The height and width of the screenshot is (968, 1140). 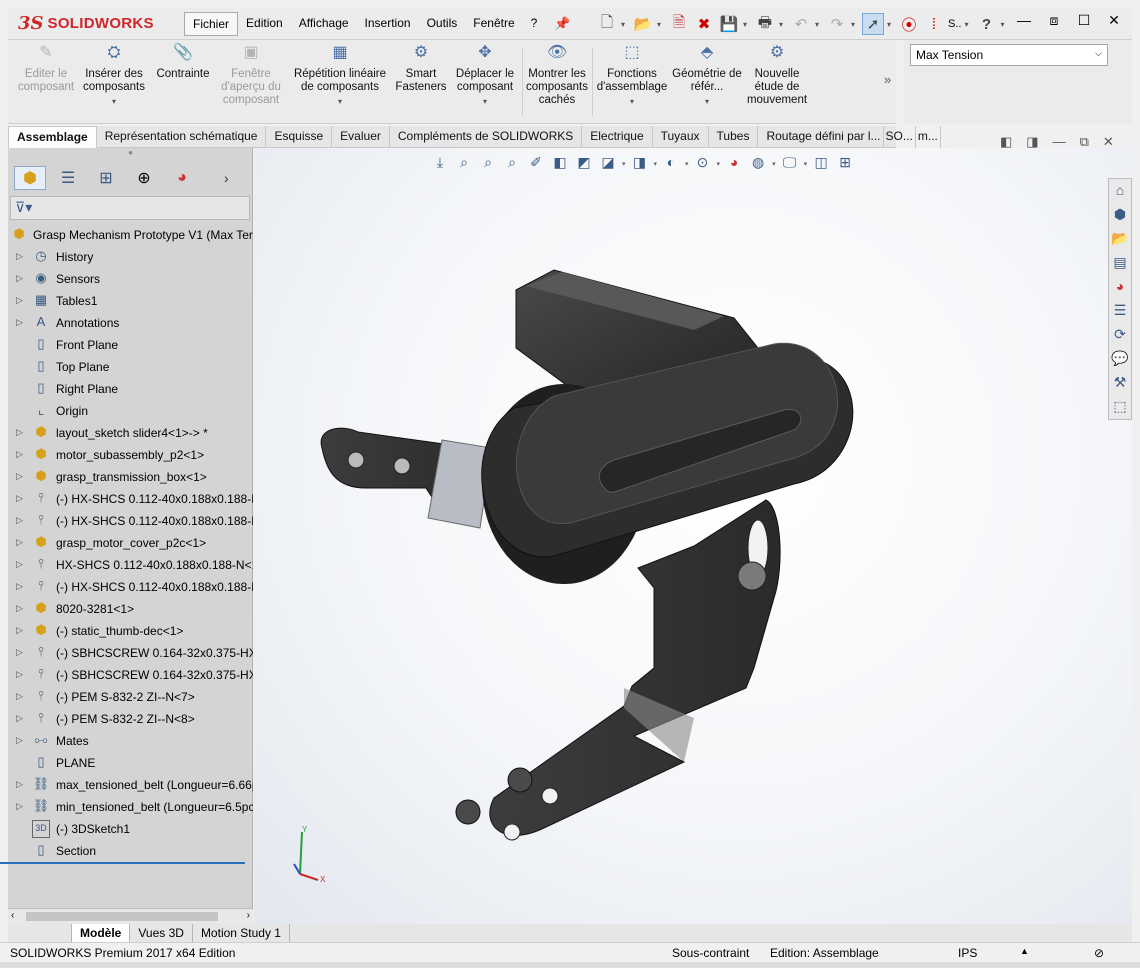 What do you see at coordinates (1054, 22) in the screenshot?
I see `tile-icon: ⧈` at bounding box center [1054, 22].